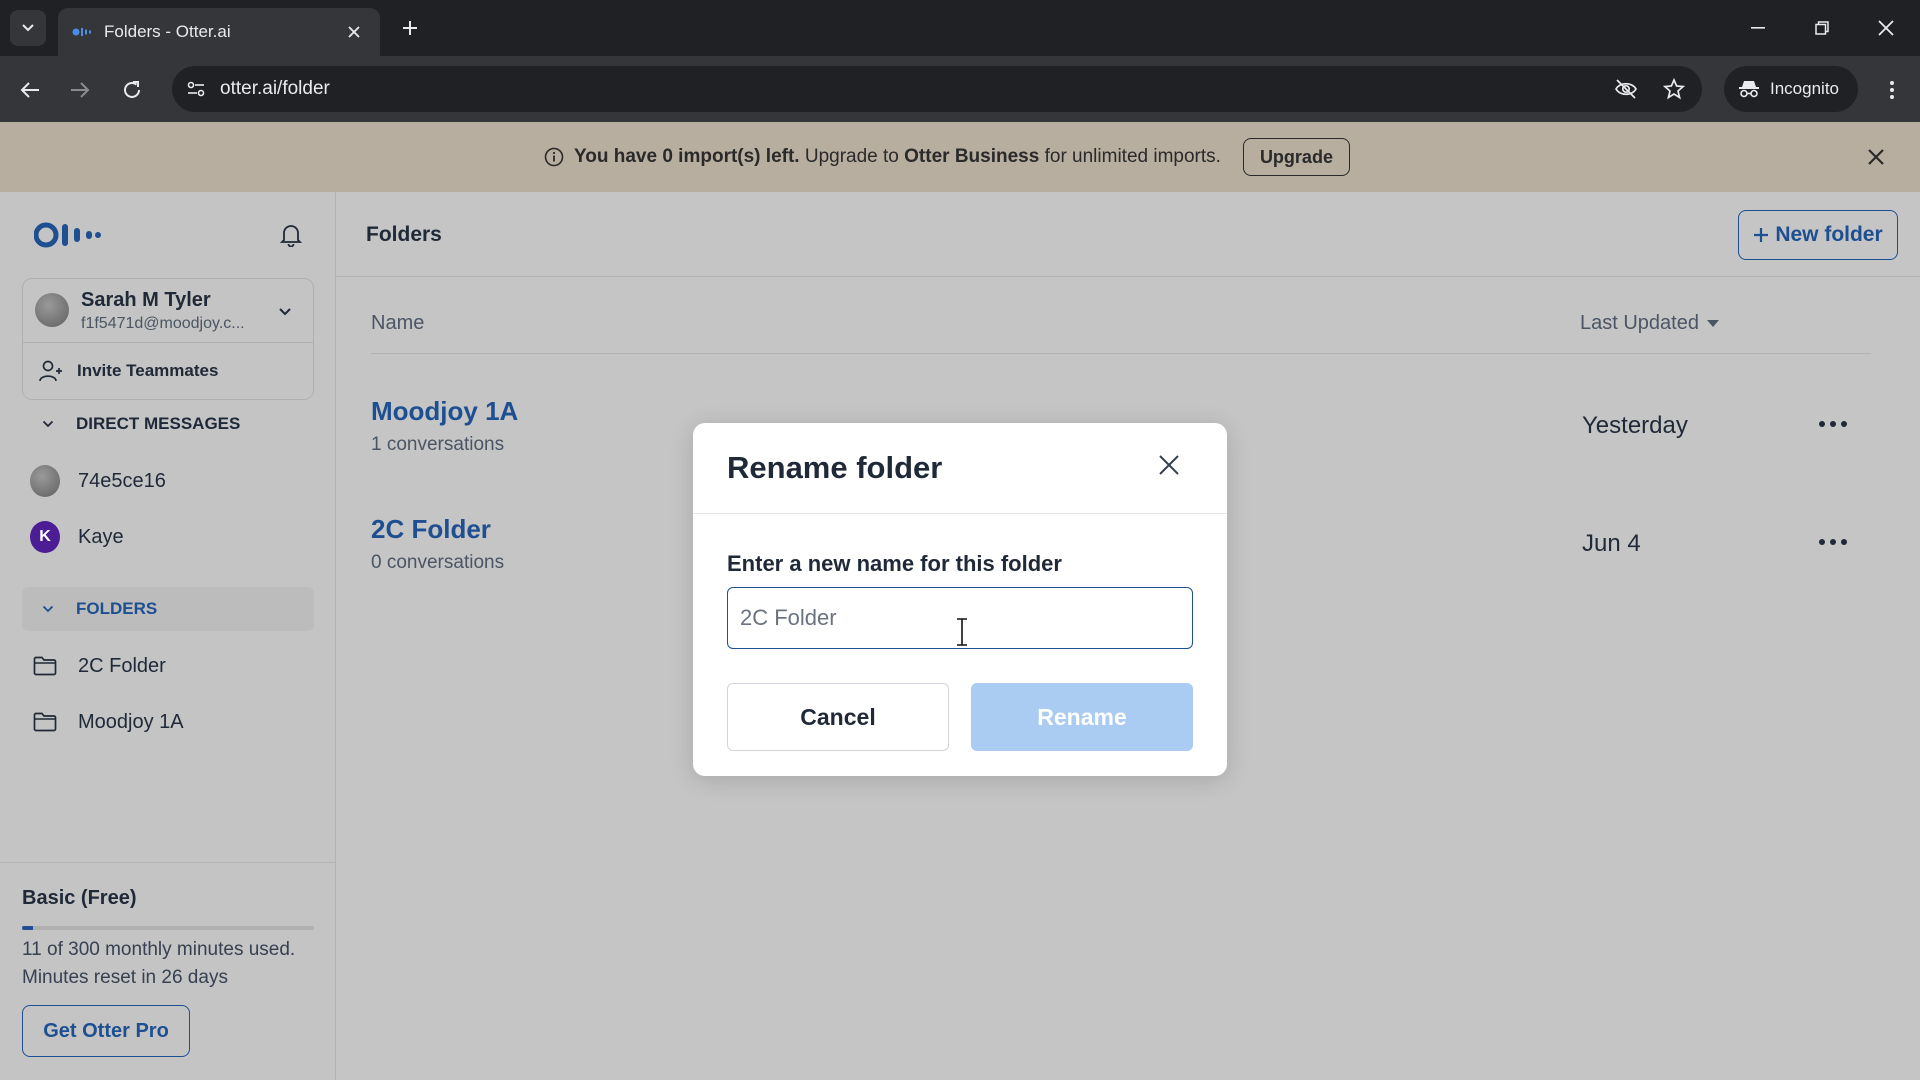  I want to click on folder-icon, so click(45, 666).